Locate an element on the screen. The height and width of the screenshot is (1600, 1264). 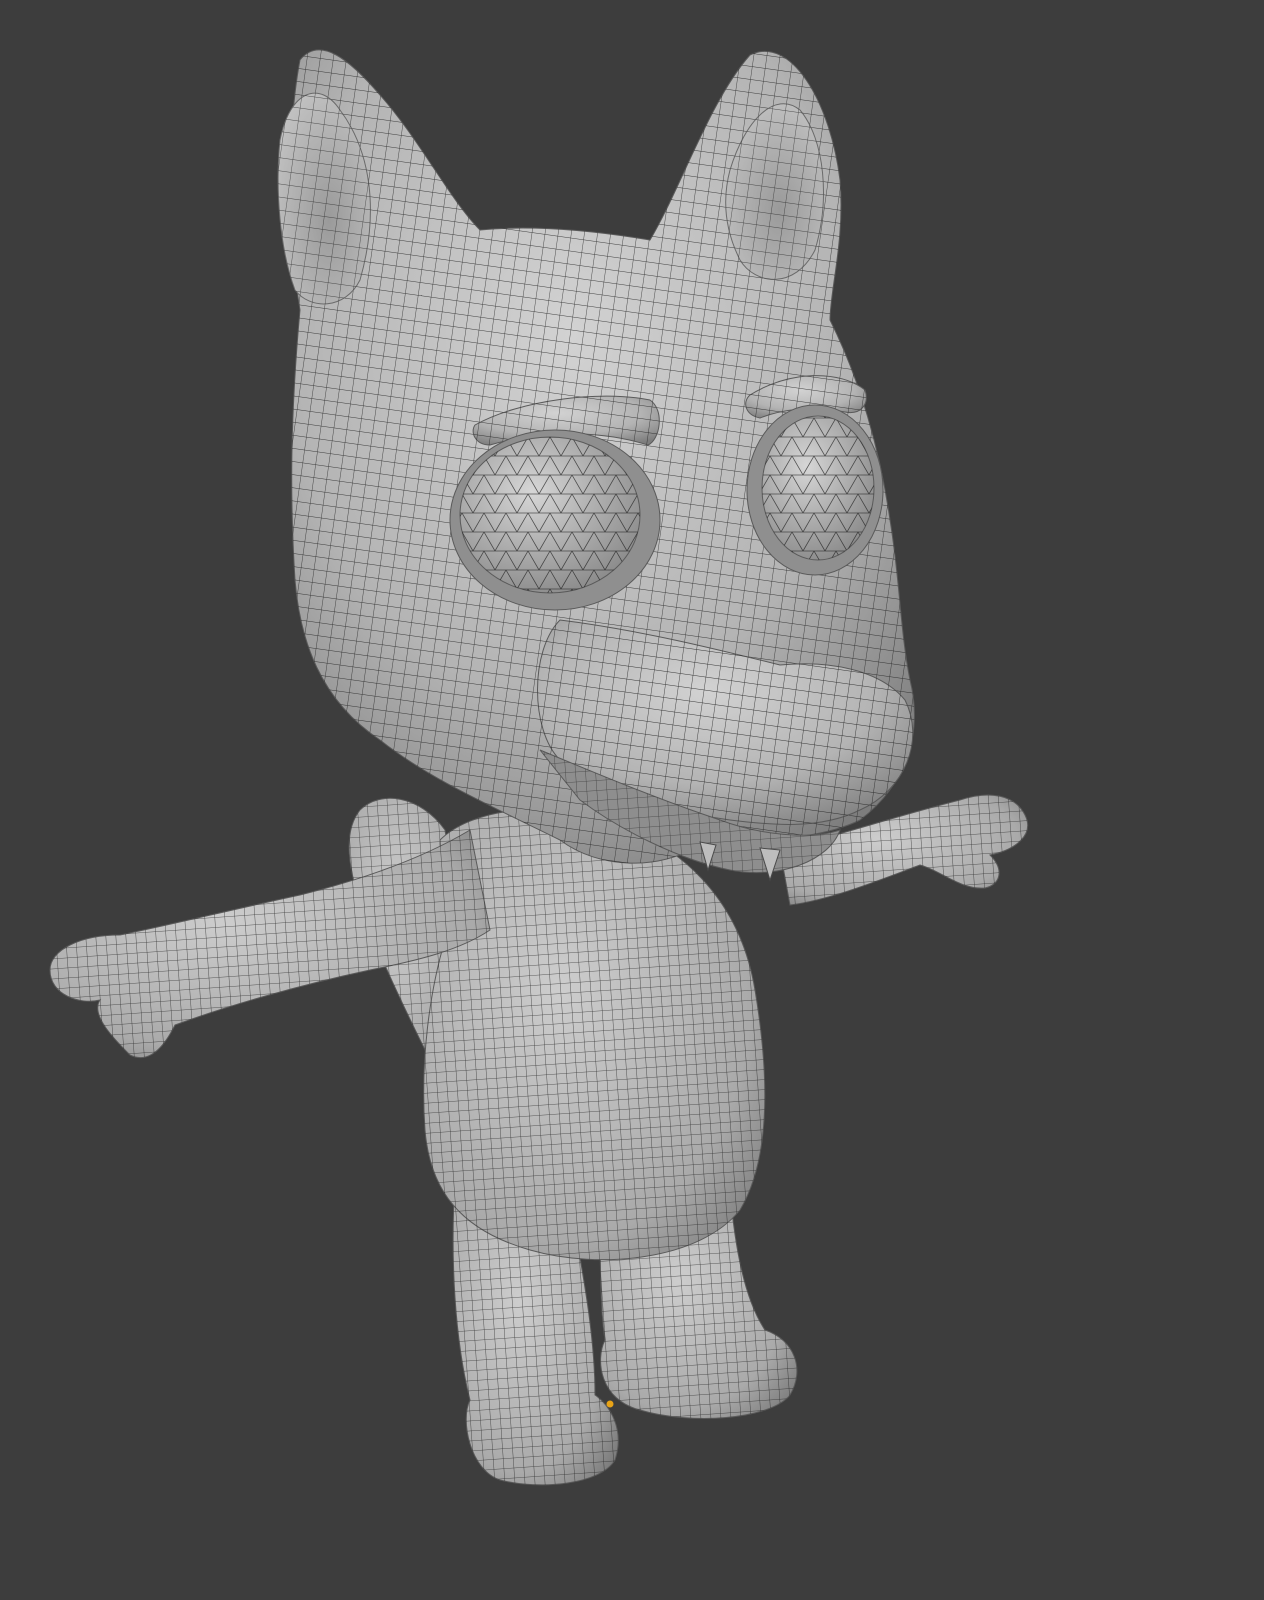
left-eyeball-mesh is located at coordinates (550, 515).